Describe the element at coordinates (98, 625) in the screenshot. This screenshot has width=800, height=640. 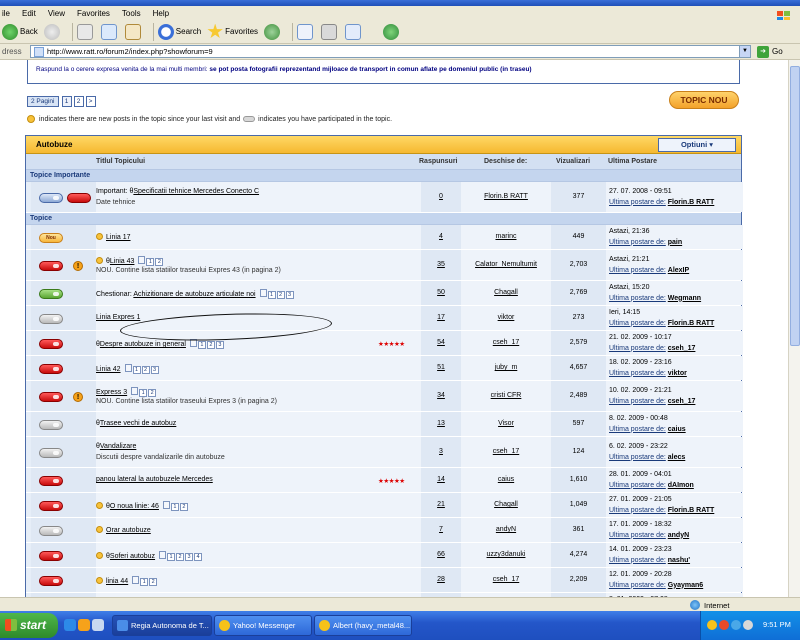
I see `quicklaunch-desktop-icon` at that location.